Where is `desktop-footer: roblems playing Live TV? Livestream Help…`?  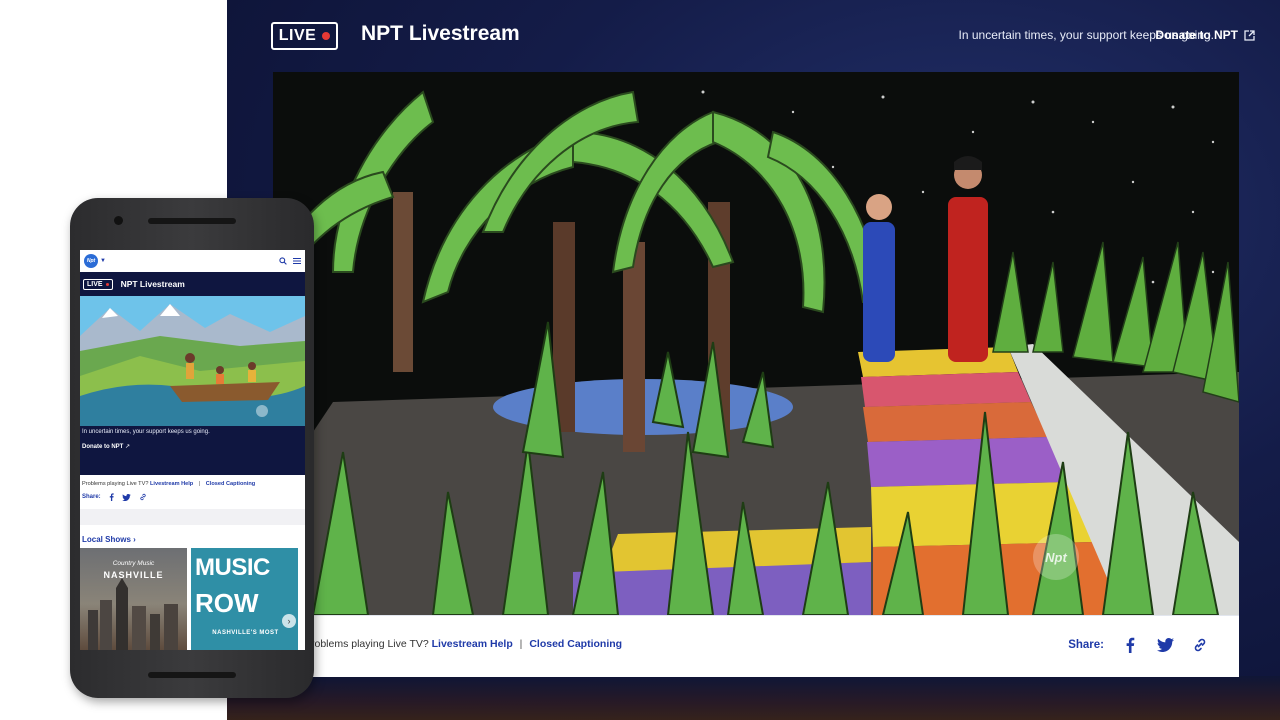 desktop-footer: roblems playing Live TV? Livestream Help… is located at coordinates (756, 646).